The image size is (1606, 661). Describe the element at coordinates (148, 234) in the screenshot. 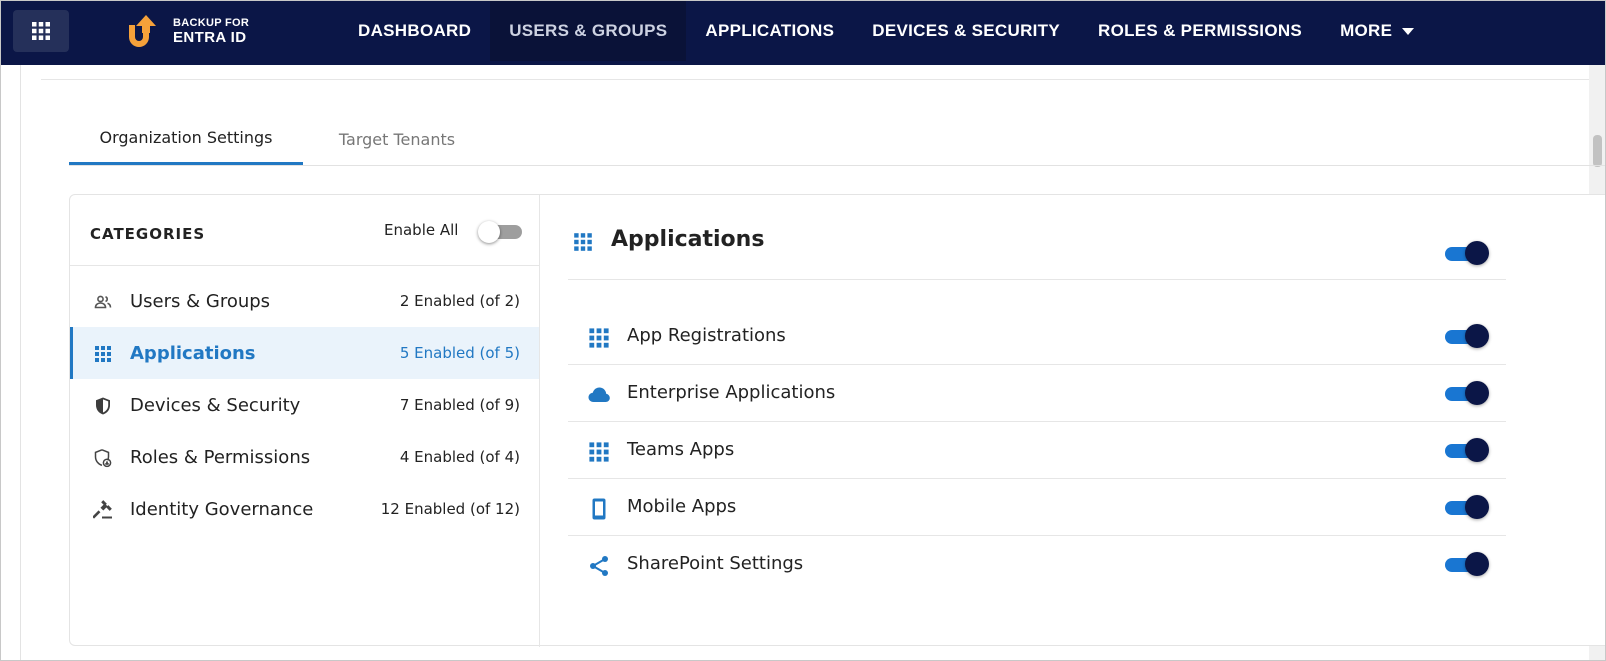

I see `categories-title: CATEGORIES` at that location.